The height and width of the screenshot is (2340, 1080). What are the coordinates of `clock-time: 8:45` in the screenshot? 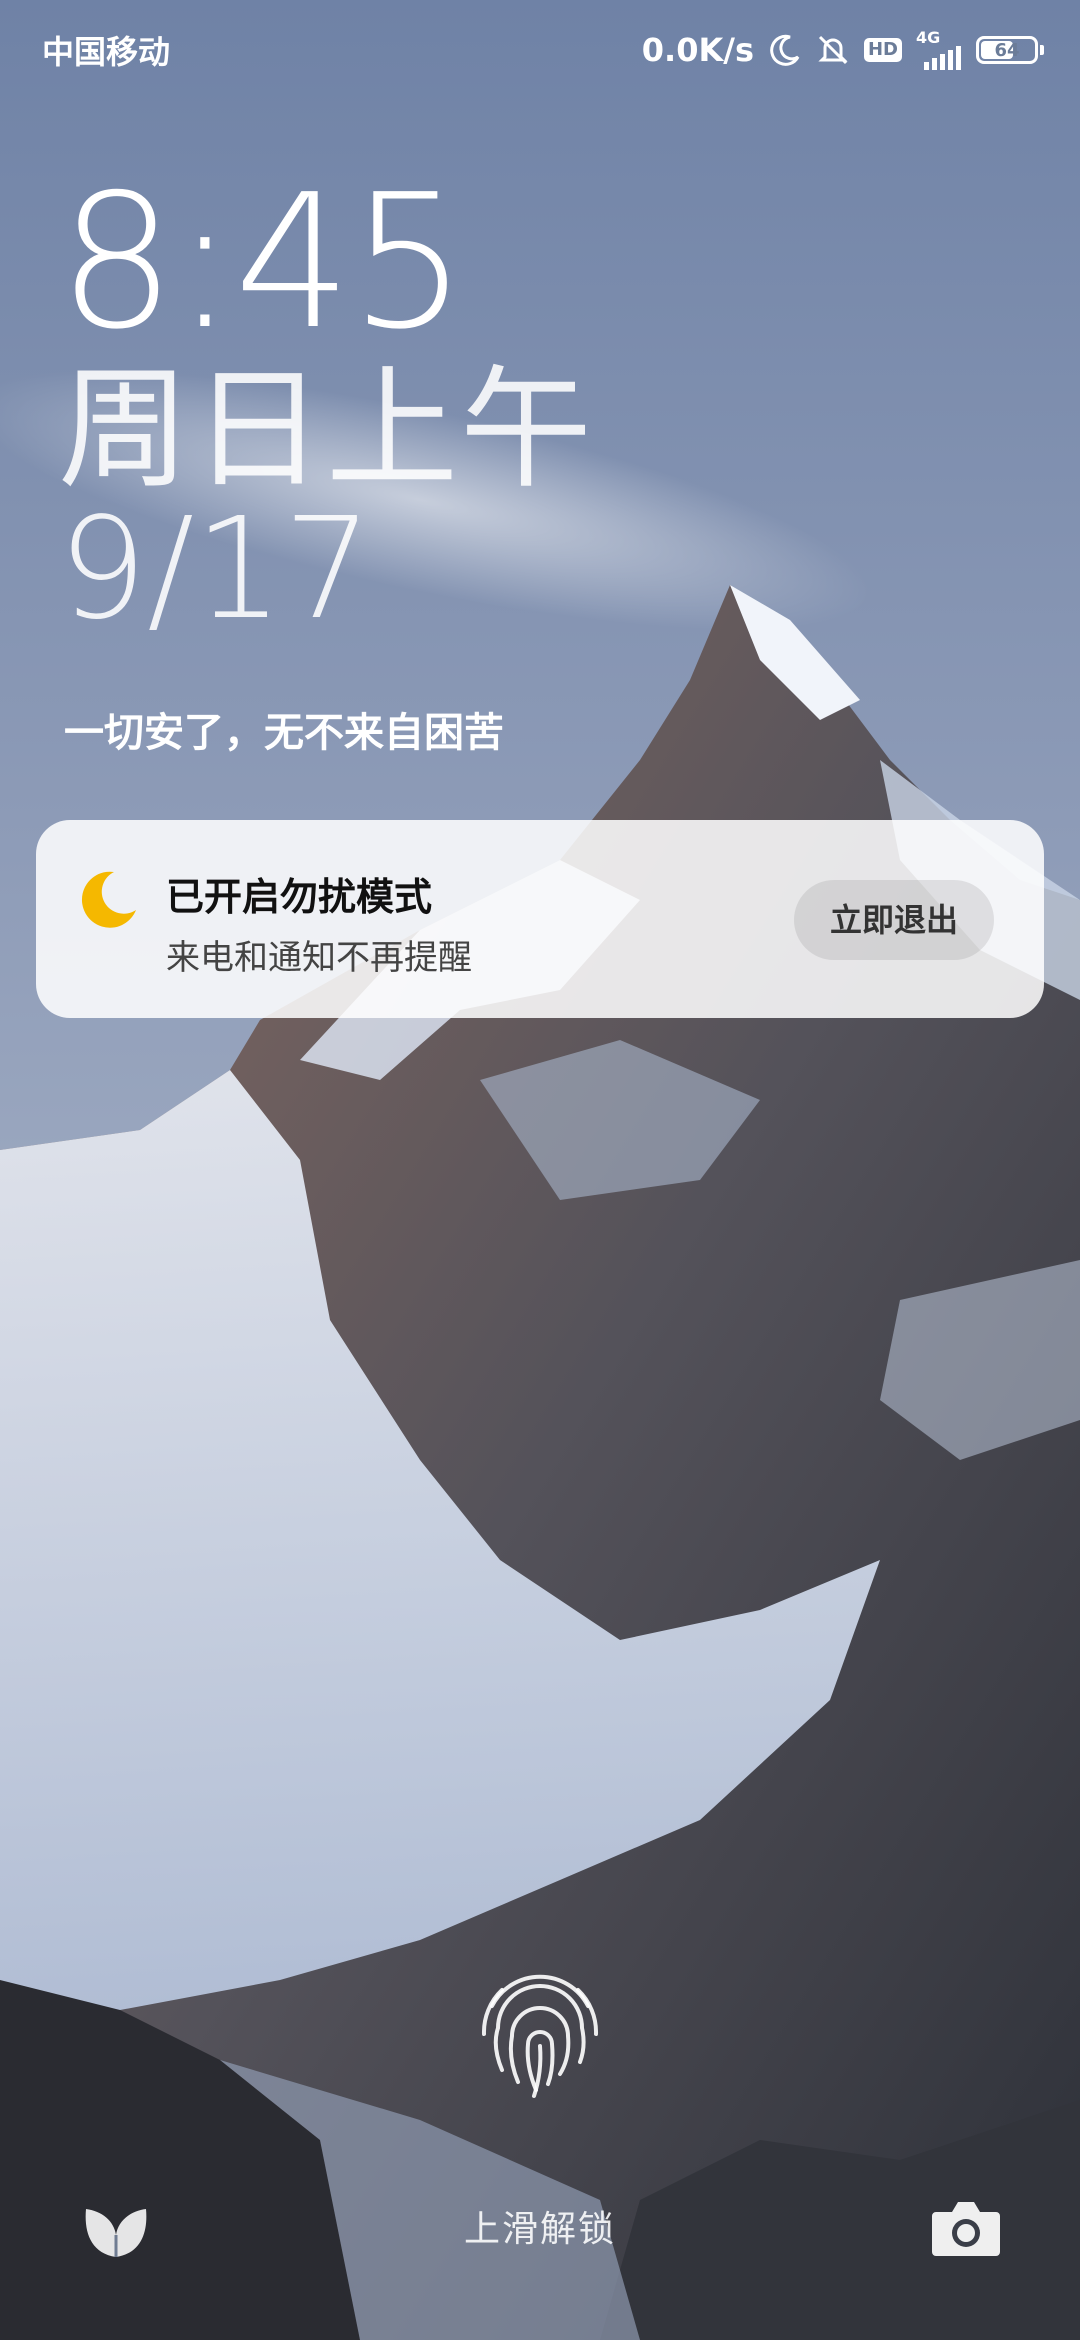 It's located at (262, 262).